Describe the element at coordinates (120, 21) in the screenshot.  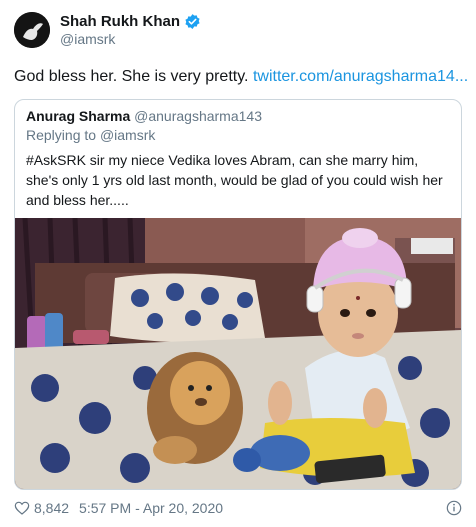
I see `author-display-name: Shah Rukh Khan` at that location.